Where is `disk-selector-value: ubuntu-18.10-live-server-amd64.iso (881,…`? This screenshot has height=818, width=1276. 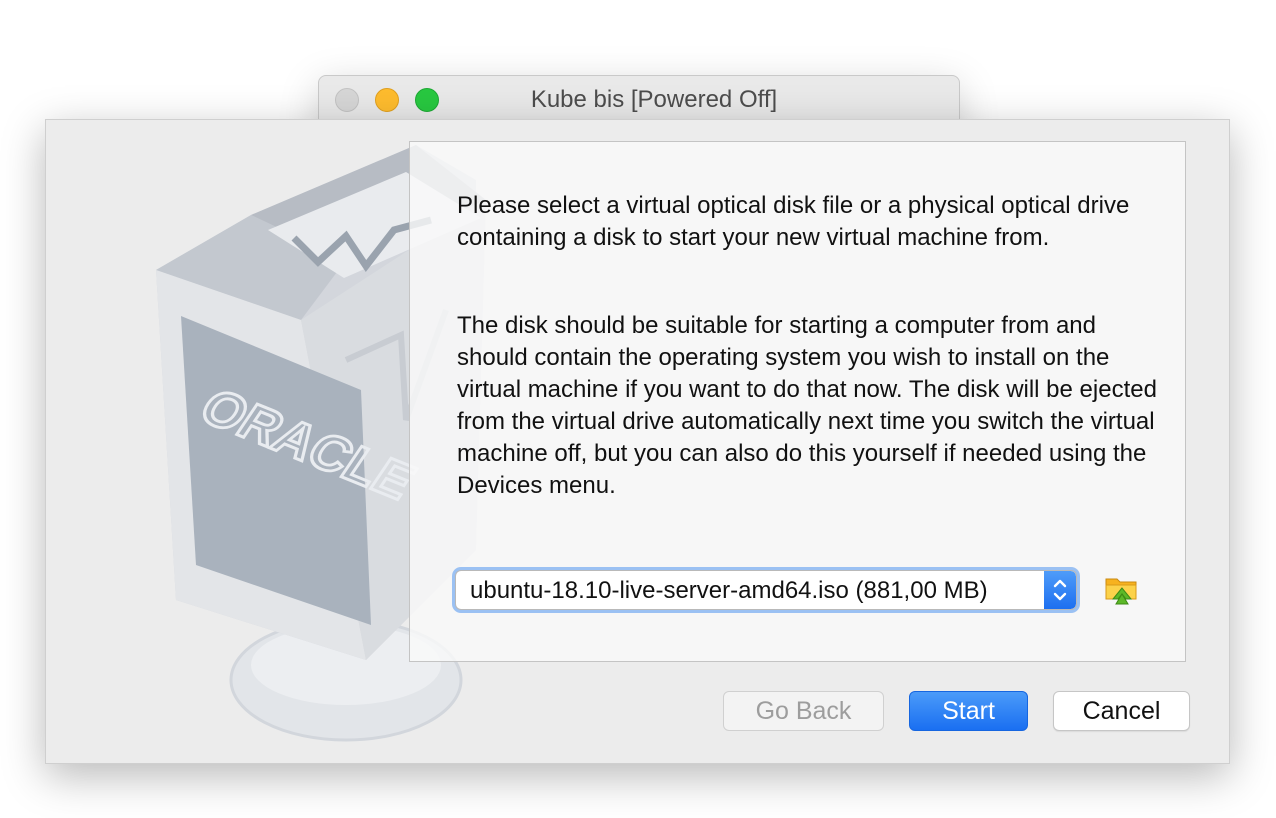 disk-selector-value: ubuntu-18.10-live-server-amd64.iso (881,… is located at coordinates (729, 590).